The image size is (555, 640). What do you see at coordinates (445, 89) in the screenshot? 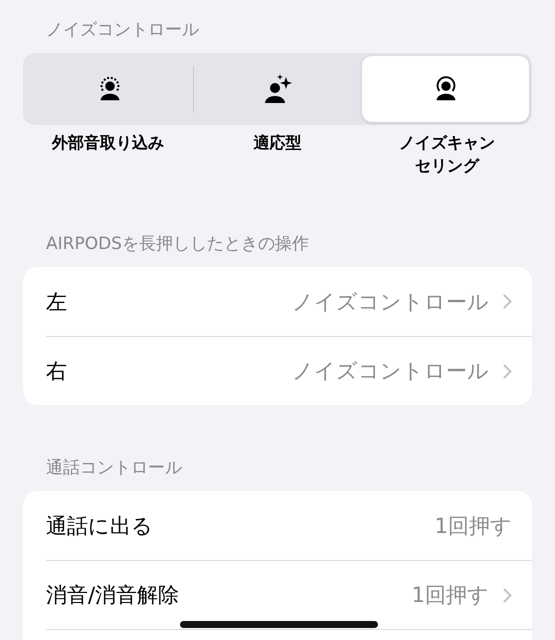
I see `mode-segment` at bounding box center [445, 89].